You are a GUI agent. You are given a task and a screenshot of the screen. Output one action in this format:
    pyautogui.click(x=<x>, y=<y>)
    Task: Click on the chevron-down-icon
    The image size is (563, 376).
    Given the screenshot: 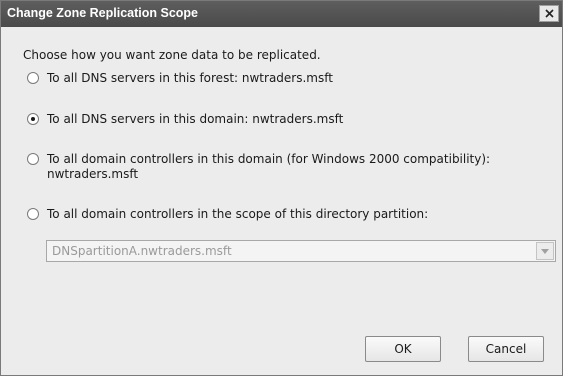 What is the action you would take?
    pyautogui.click(x=545, y=251)
    